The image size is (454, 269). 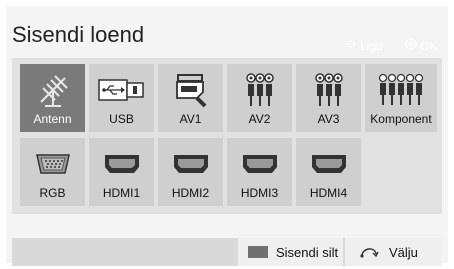 I want to click on input-label: AV3, so click(x=328, y=119).